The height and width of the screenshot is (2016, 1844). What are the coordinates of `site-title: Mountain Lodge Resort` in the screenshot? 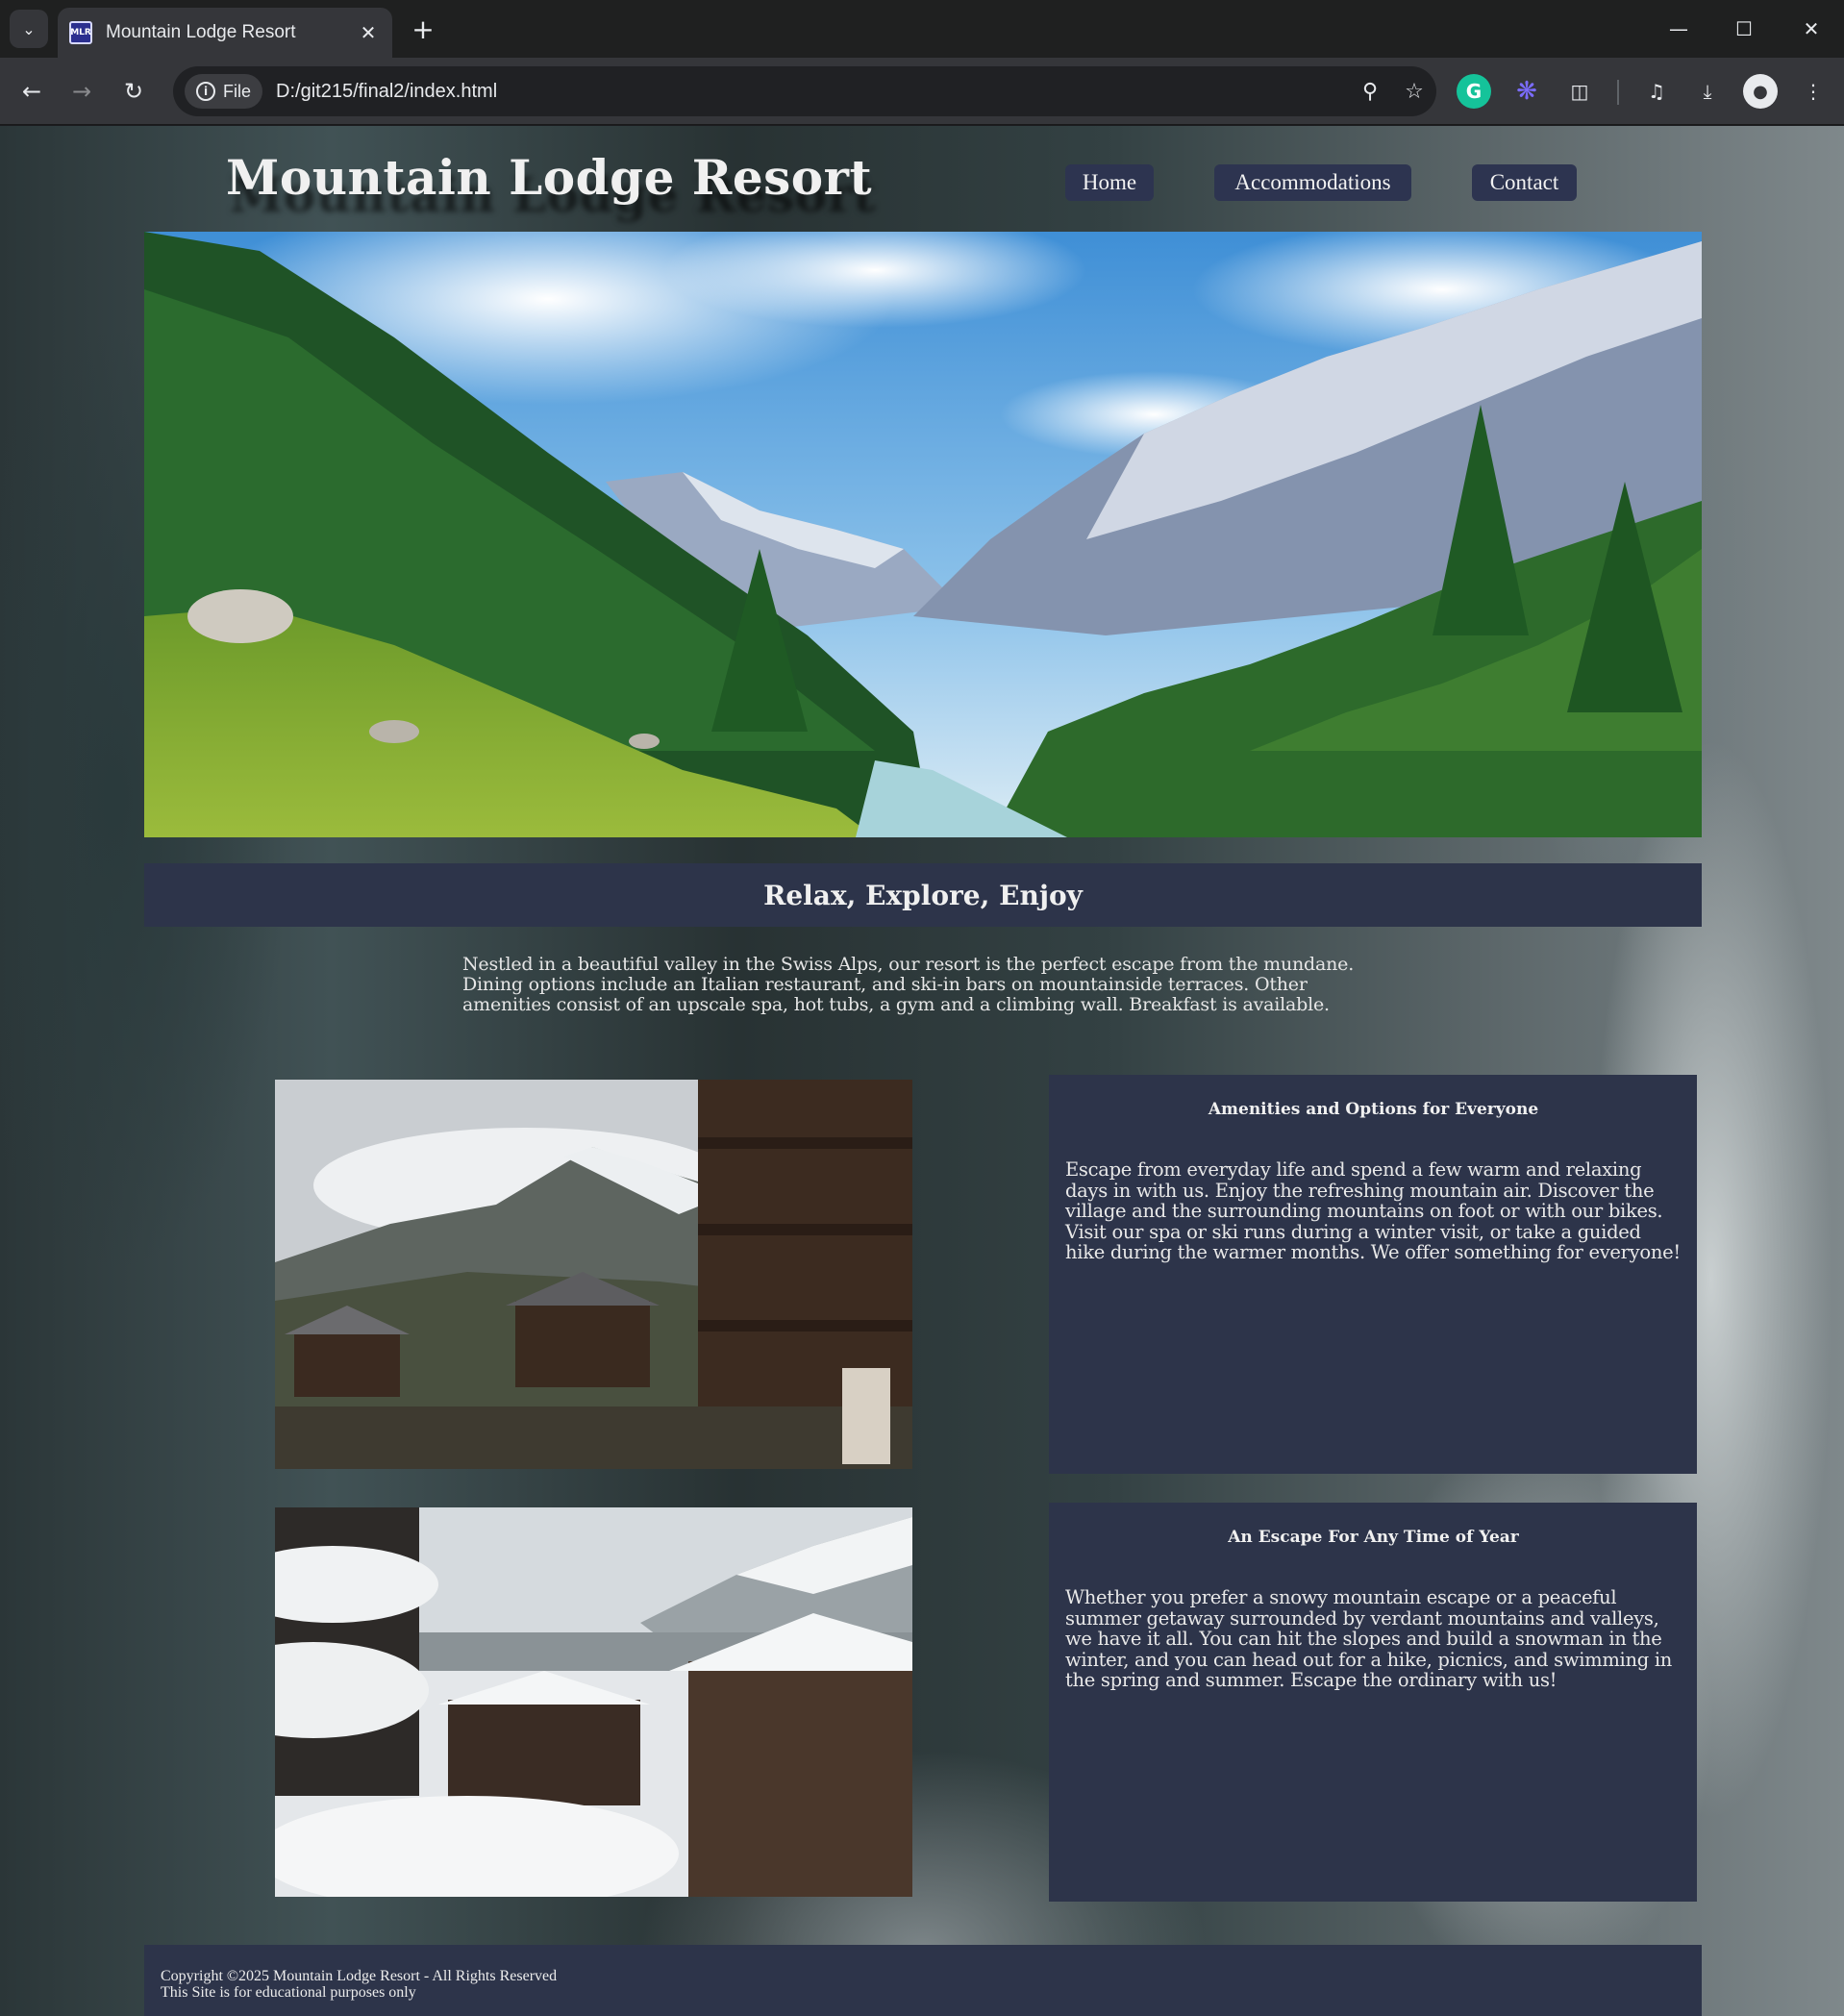 It's located at (549, 177).